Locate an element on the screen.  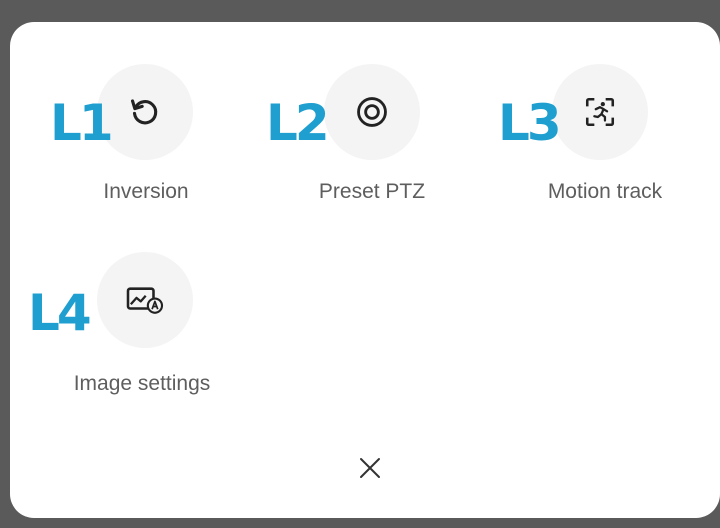
rotate-ccw-icon is located at coordinates (144, 112).